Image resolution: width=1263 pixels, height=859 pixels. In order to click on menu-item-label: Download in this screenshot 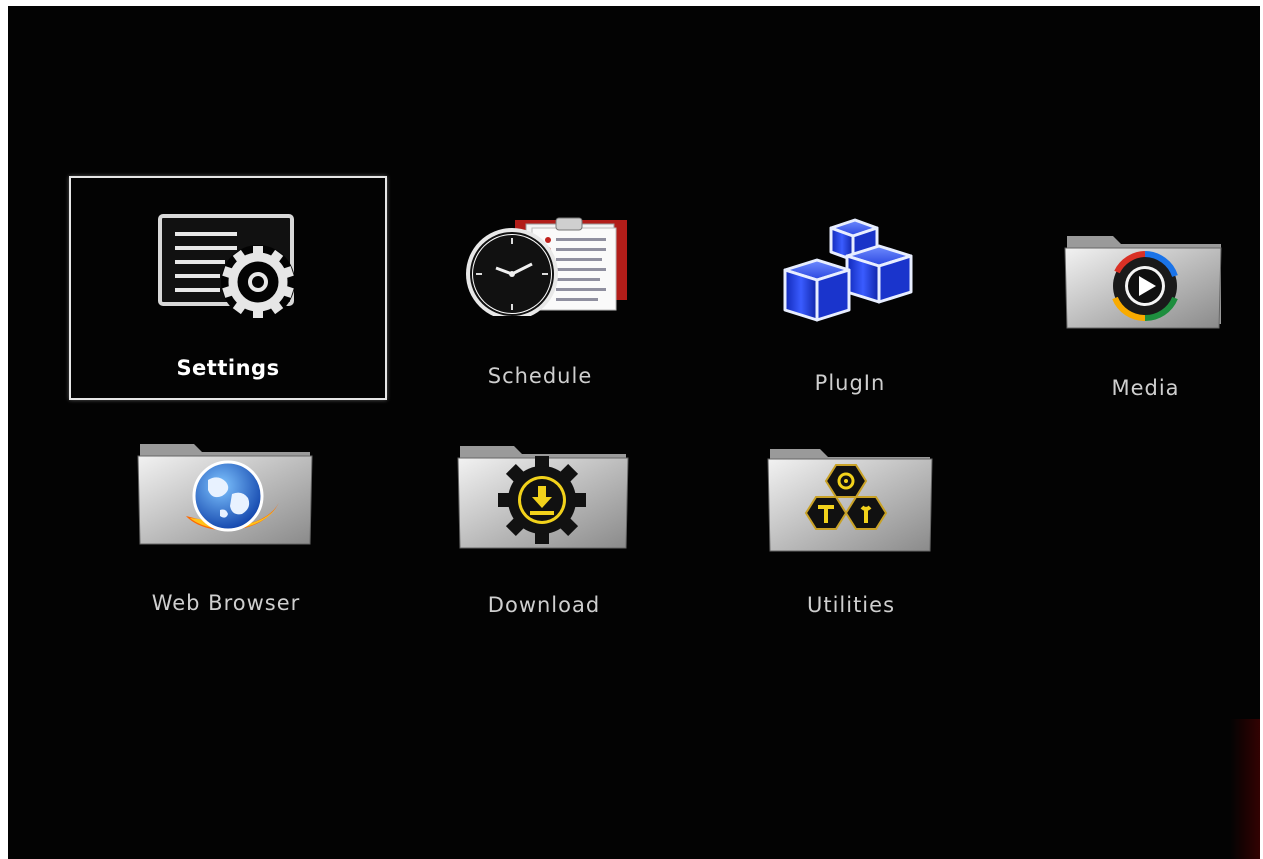, I will do `click(544, 605)`.